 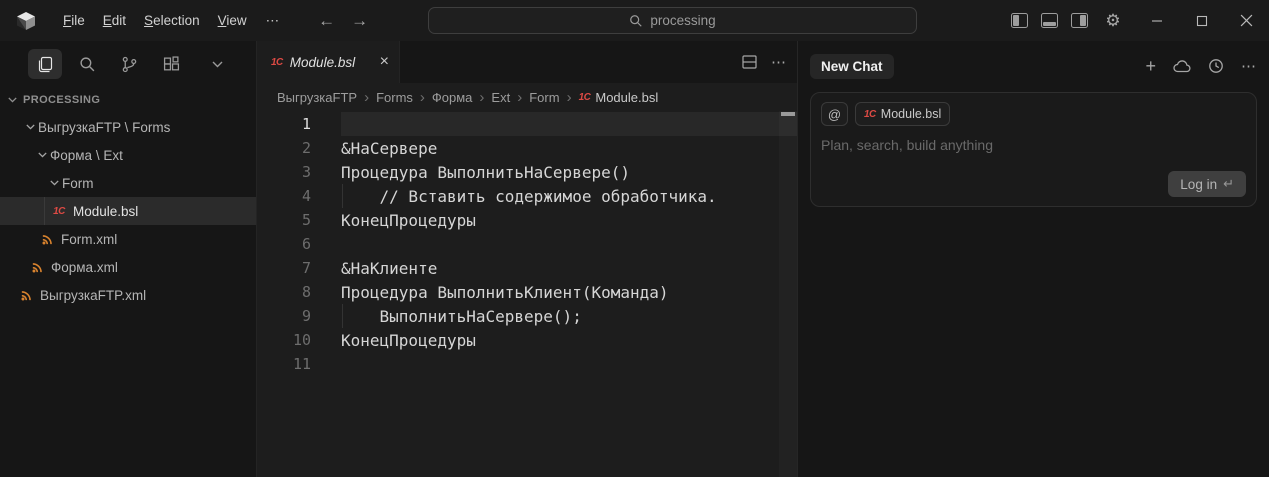 I want to click on line-text: // Вставить содержимое обработчика., so click(x=529, y=196).